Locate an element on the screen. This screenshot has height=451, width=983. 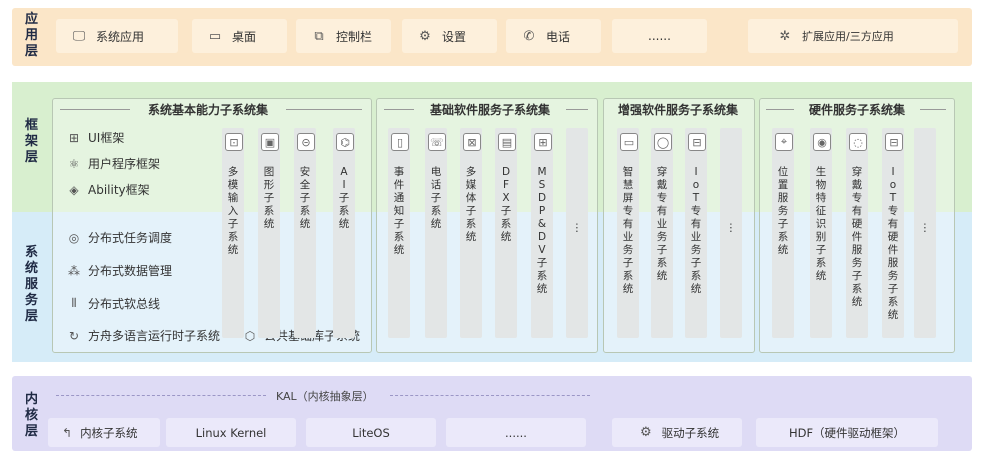
iot-hw-icon: ⊟ is located at coordinates (894, 142).